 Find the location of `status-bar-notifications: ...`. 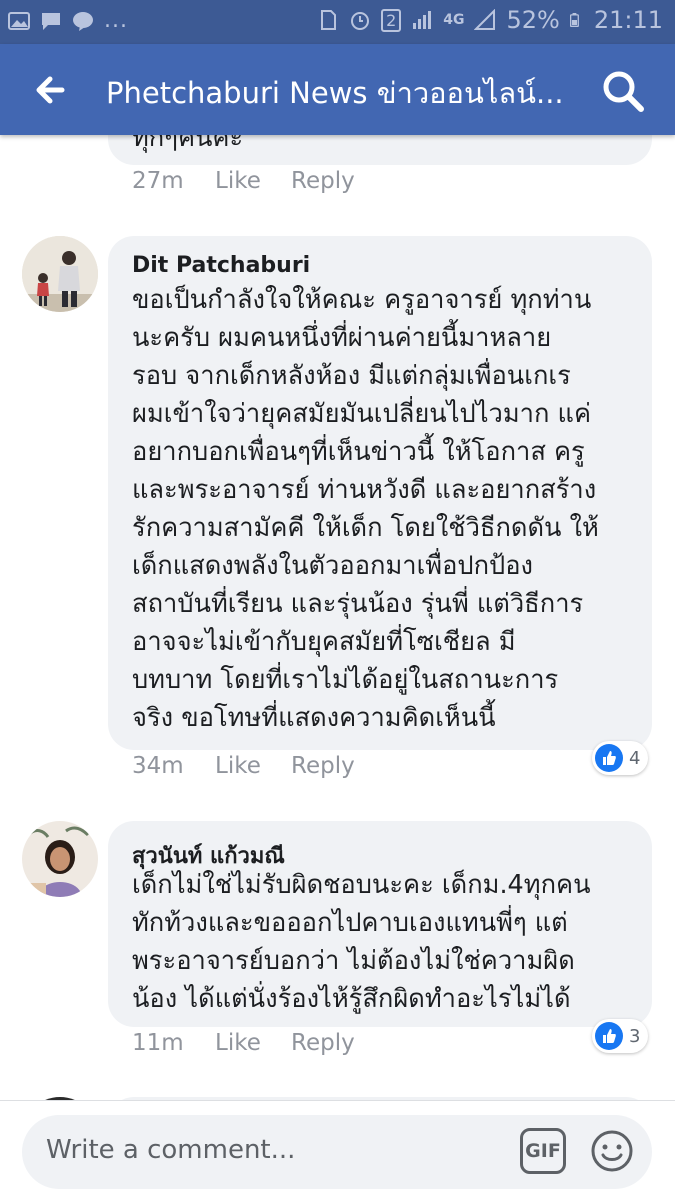

status-bar-notifications: ... is located at coordinates (68, 20).